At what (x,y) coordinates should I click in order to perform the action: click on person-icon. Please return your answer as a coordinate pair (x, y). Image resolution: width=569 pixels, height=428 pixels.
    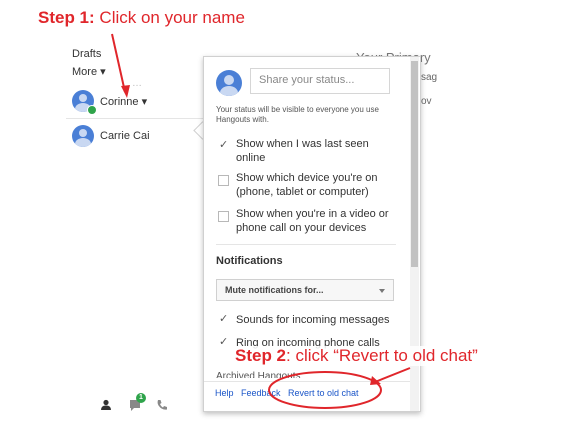
    Looking at the image, I should click on (106, 405).